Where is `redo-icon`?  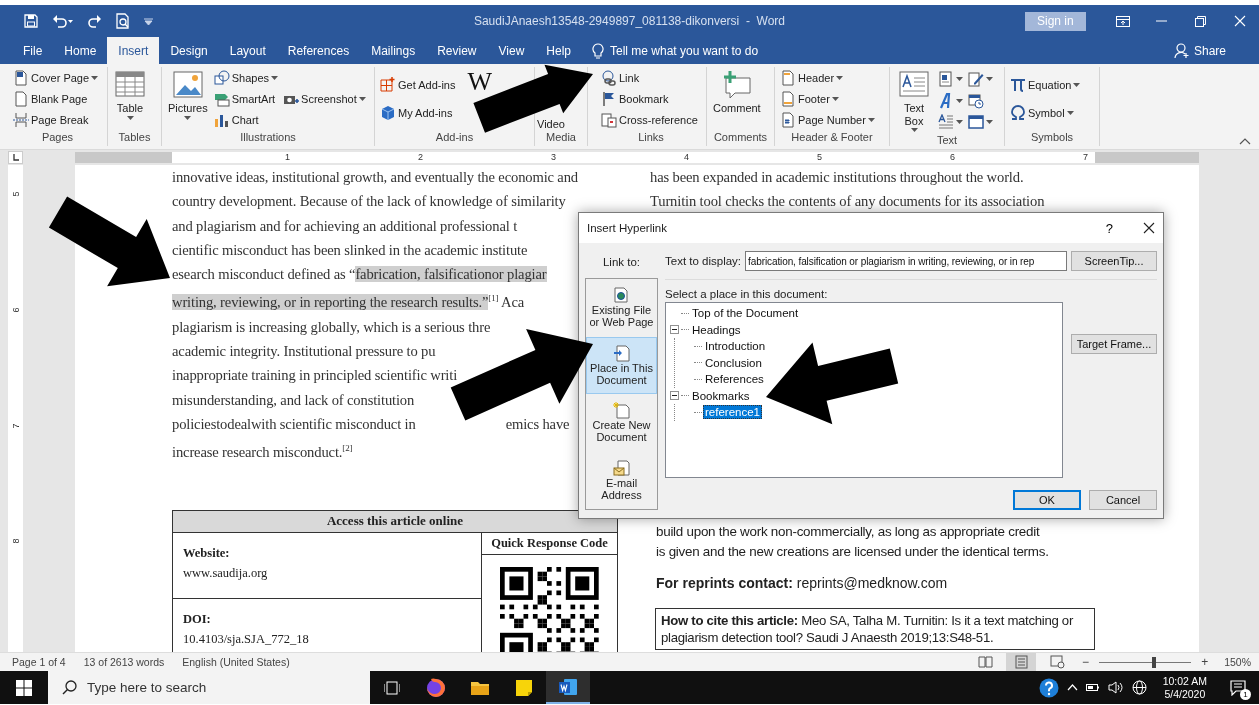 redo-icon is located at coordinates (95, 21).